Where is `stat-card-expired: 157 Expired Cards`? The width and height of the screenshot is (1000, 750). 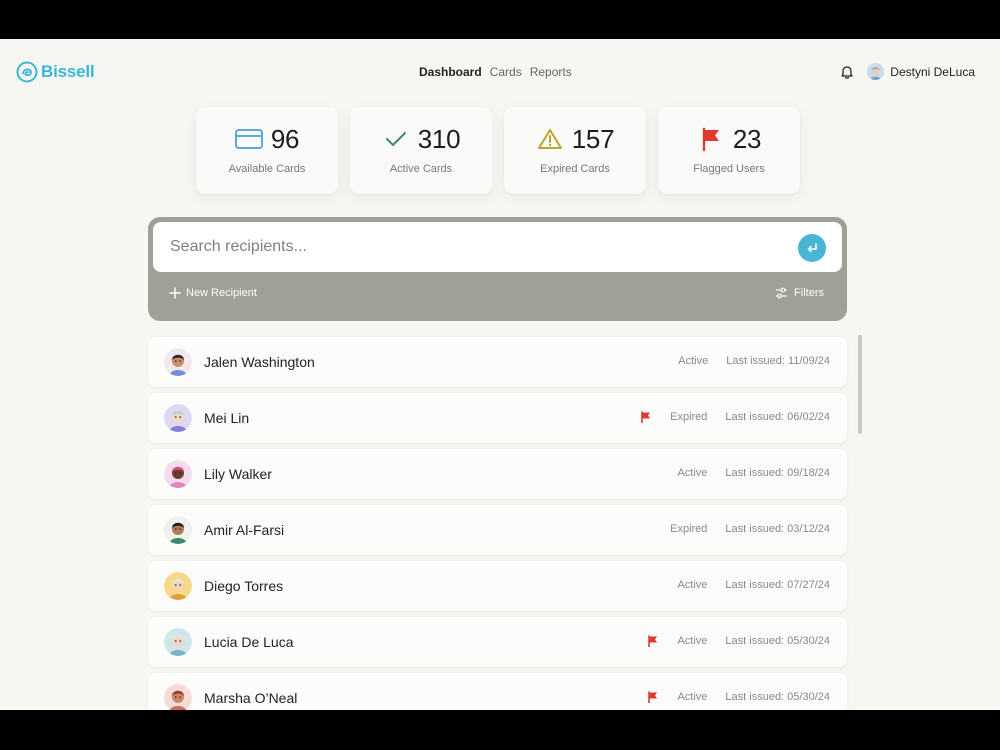
stat-card-expired: 157 Expired Cards is located at coordinates (575, 150).